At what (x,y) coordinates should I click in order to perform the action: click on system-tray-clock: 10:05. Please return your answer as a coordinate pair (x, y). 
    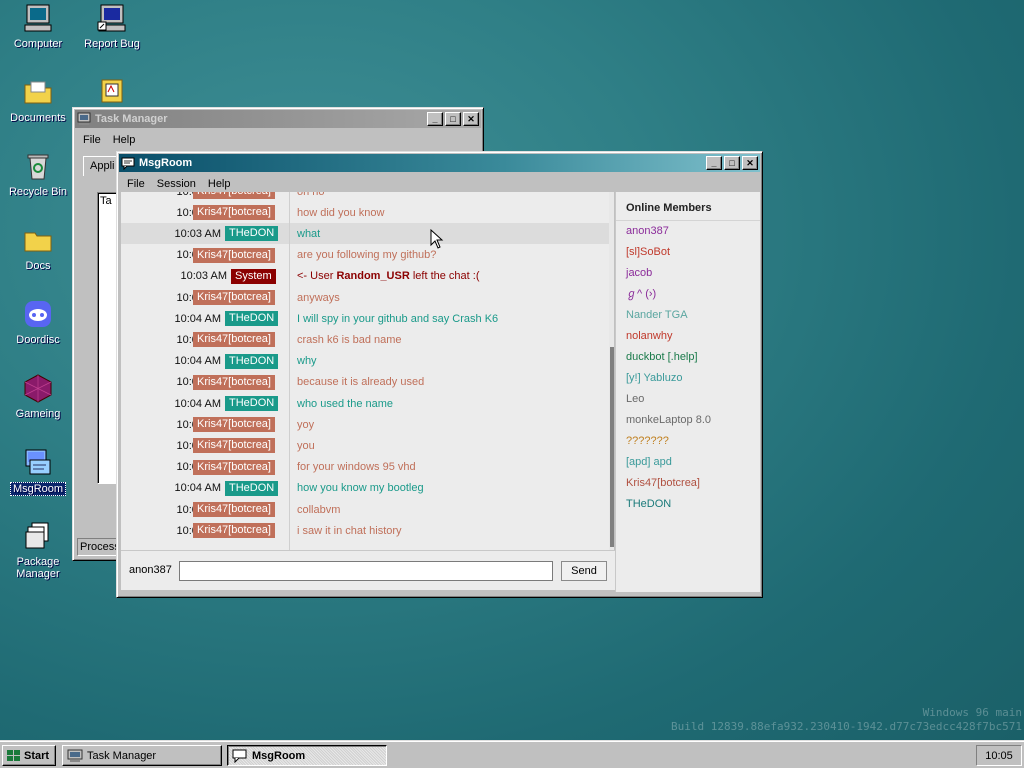
    Looking at the image, I should click on (999, 755).